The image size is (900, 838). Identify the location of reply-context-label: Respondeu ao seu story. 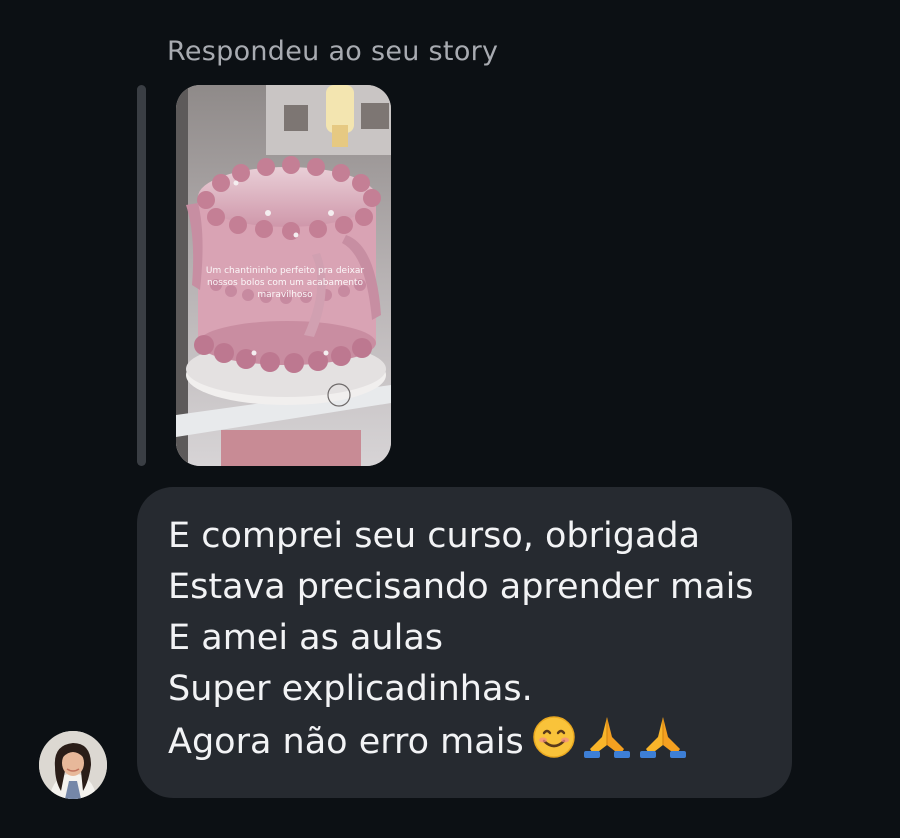
(333, 51).